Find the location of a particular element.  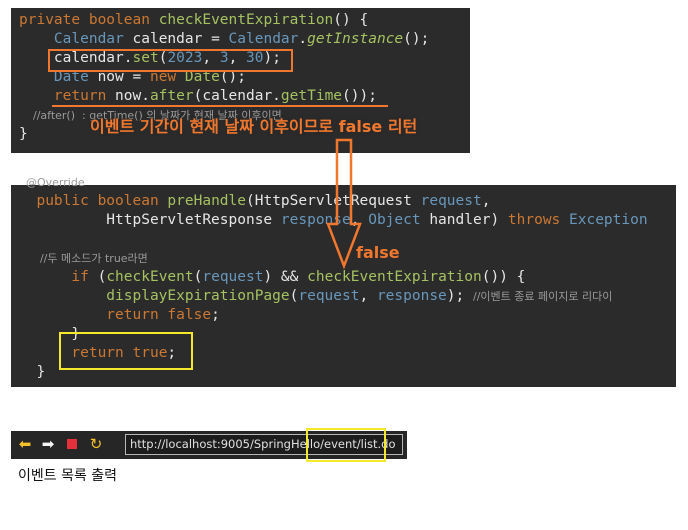

code-token: //두 메소드가 true라면 is located at coordinates (83, 258).